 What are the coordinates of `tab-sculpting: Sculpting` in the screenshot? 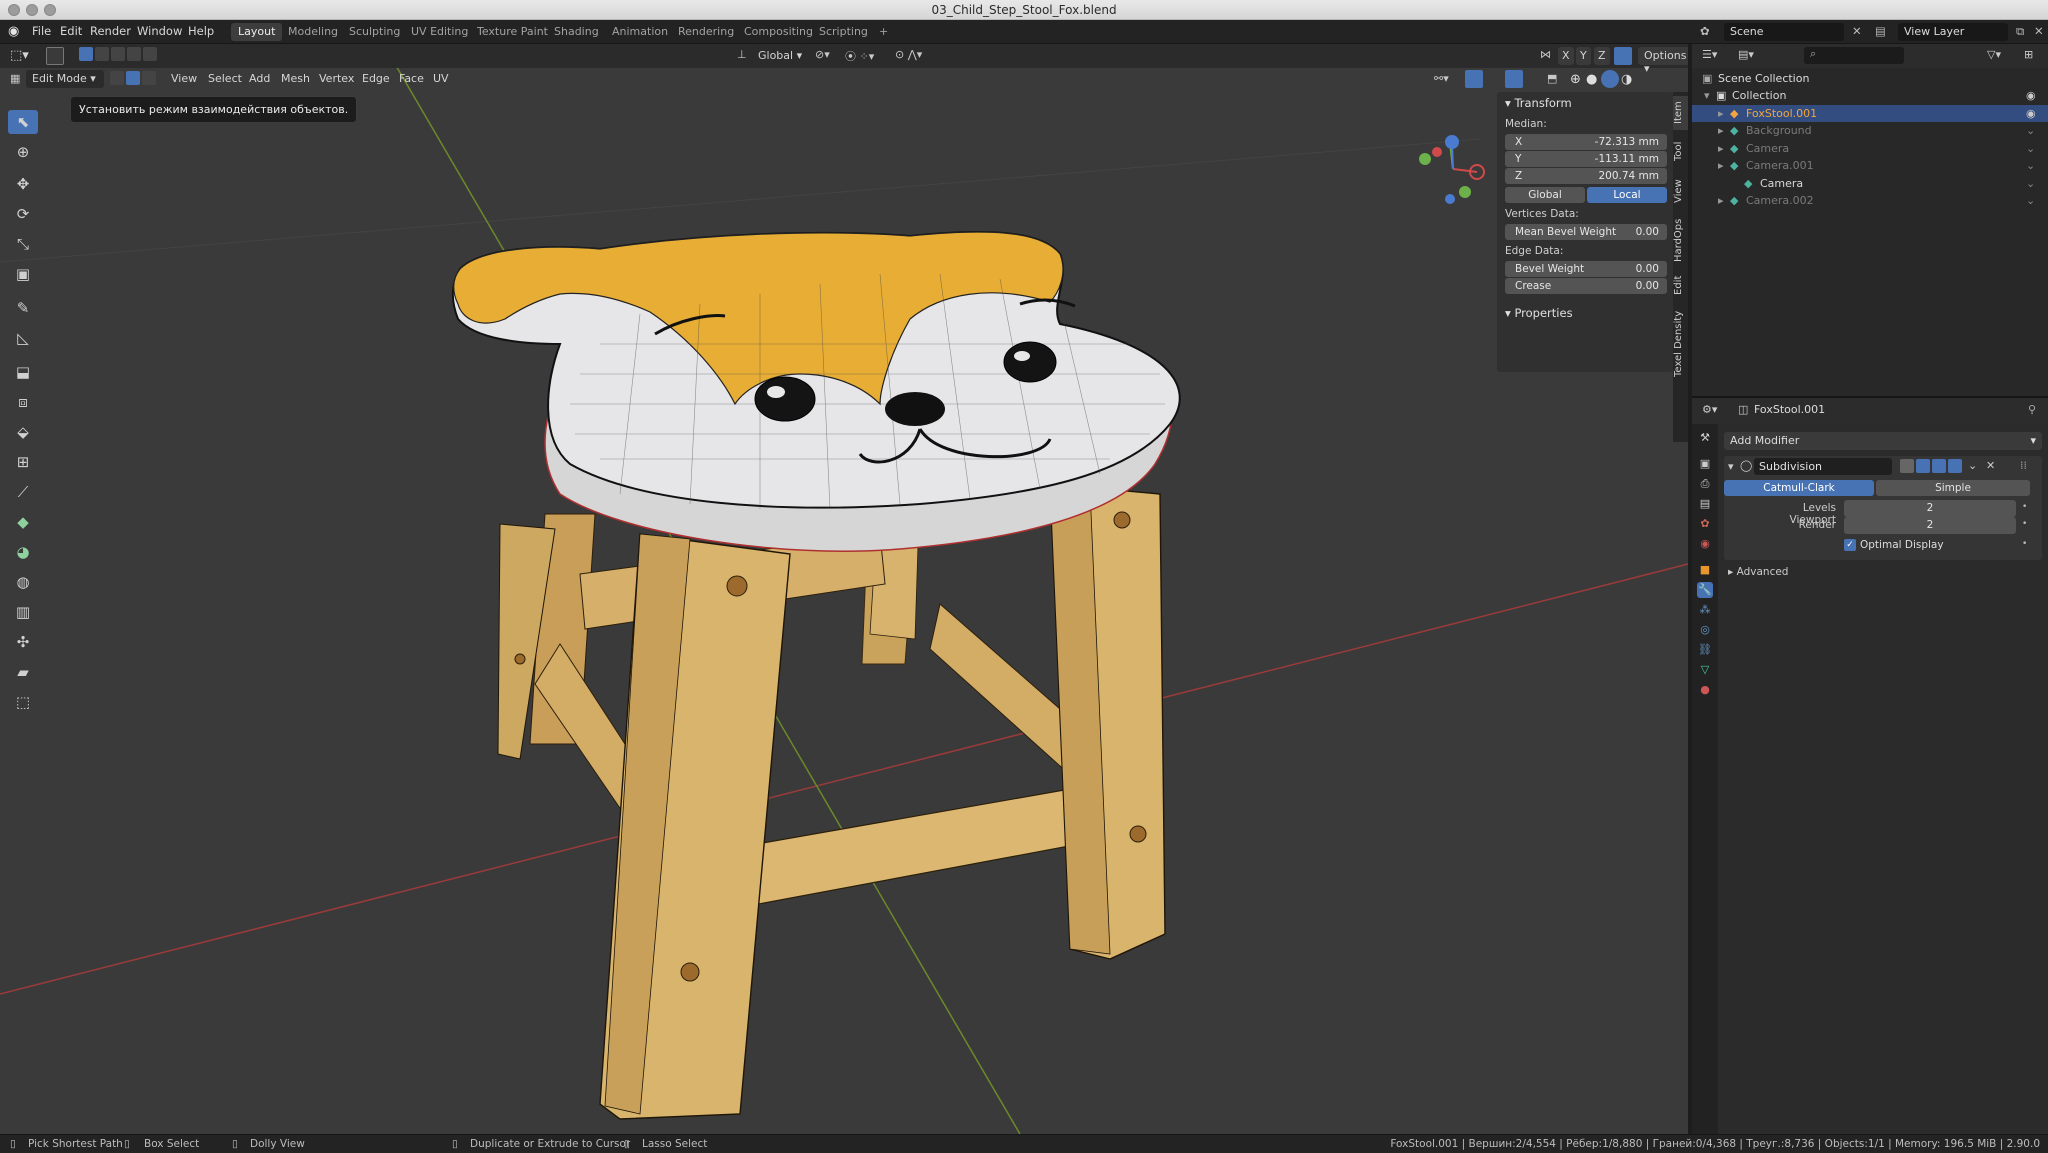 It's located at (374, 32).